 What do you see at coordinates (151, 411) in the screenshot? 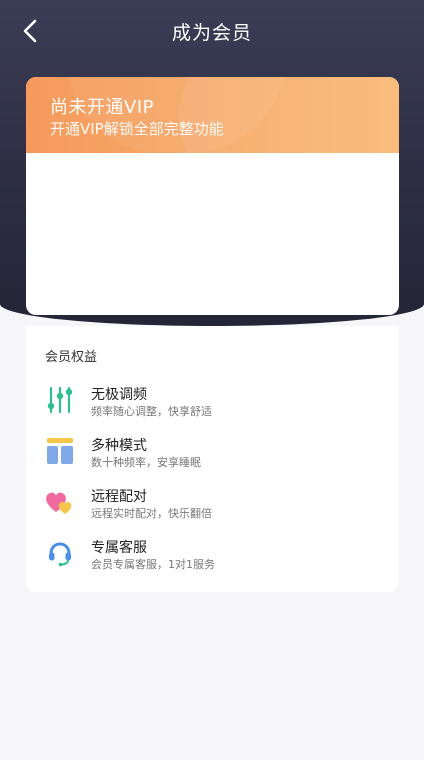
I see `benefit-description: 频率随心调整，快享舒适` at bounding box center [151, 411].